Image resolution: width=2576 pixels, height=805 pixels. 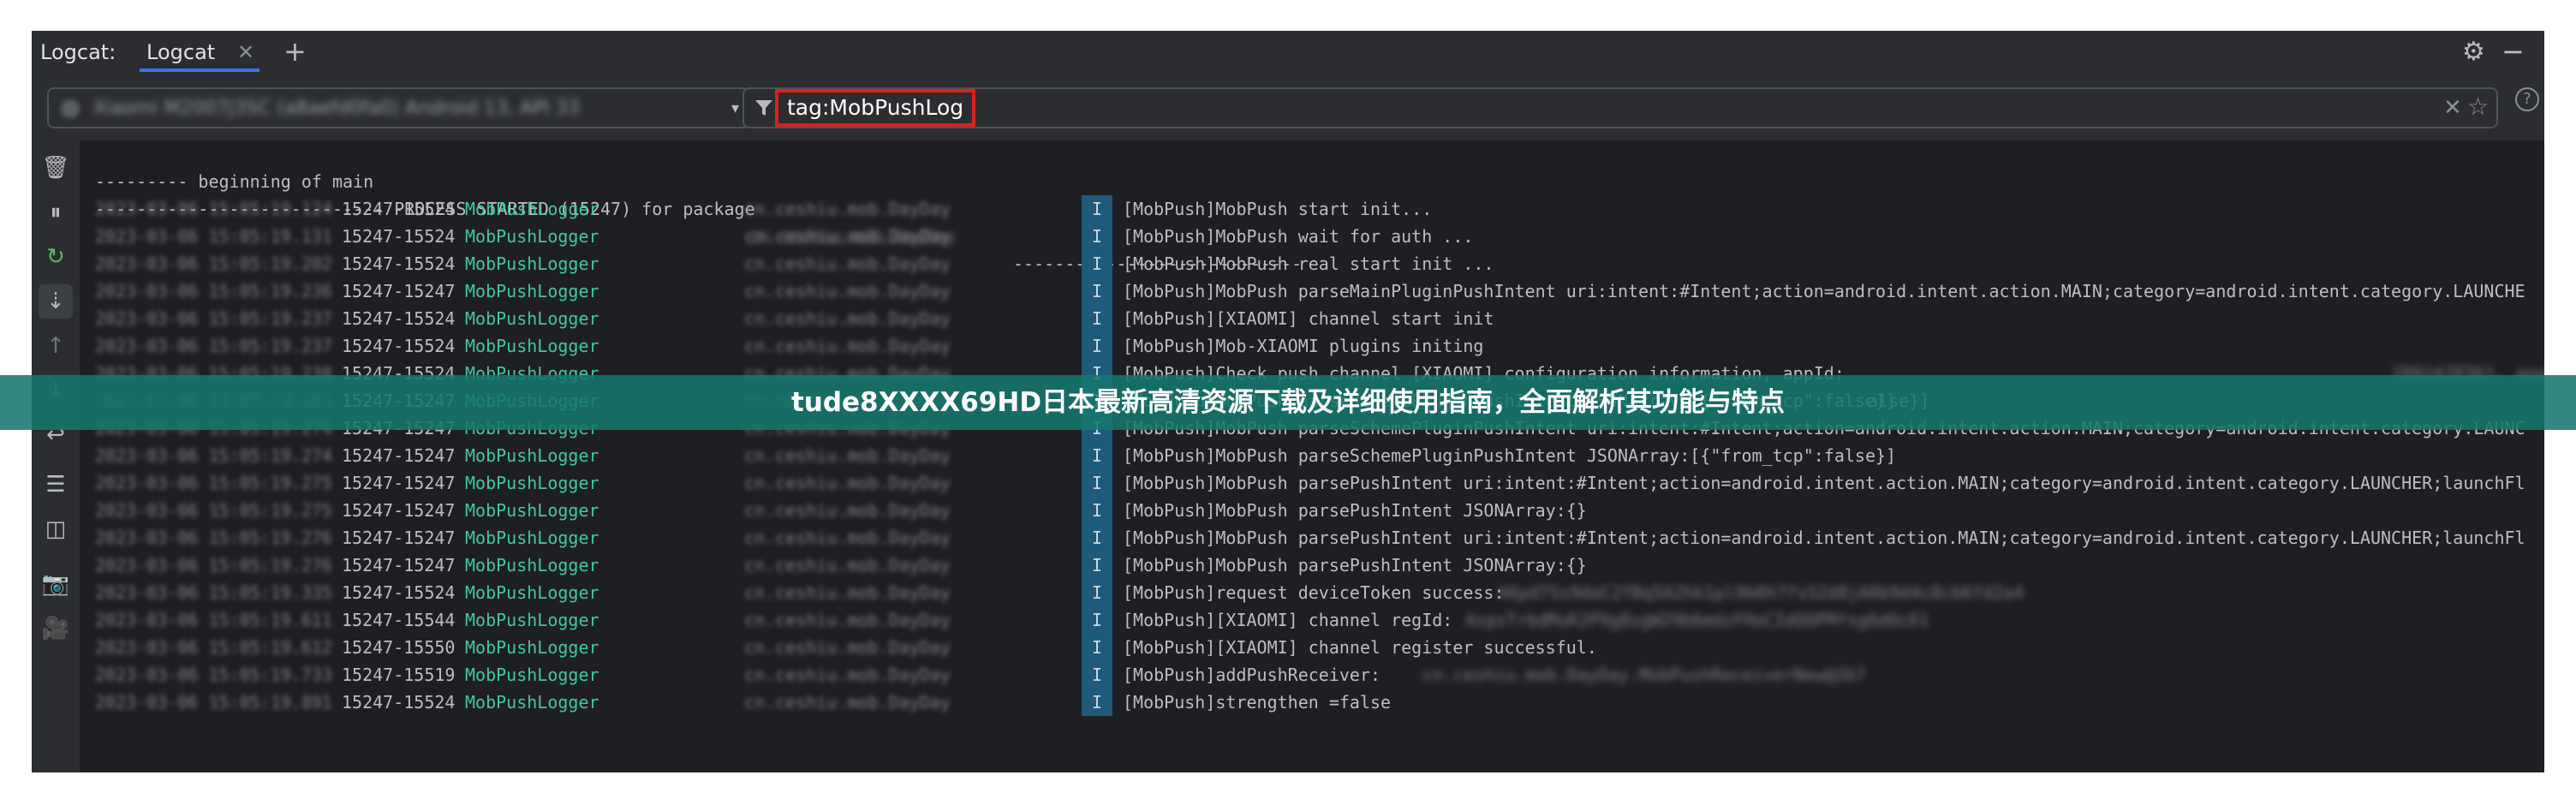 I want to click on process-id: 15247-15544, so click(x=399, y=620).